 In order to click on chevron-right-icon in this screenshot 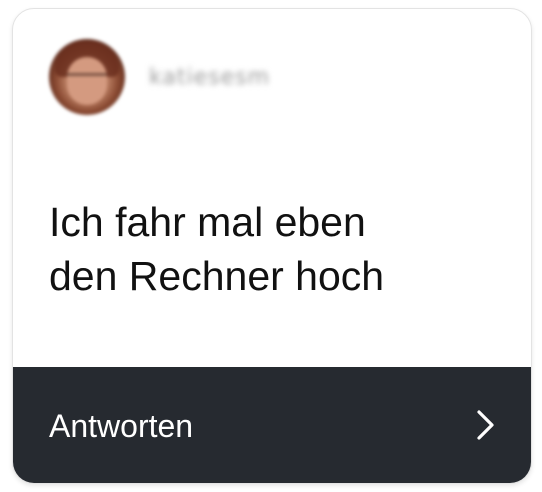, I will do `click(486, 425)`.